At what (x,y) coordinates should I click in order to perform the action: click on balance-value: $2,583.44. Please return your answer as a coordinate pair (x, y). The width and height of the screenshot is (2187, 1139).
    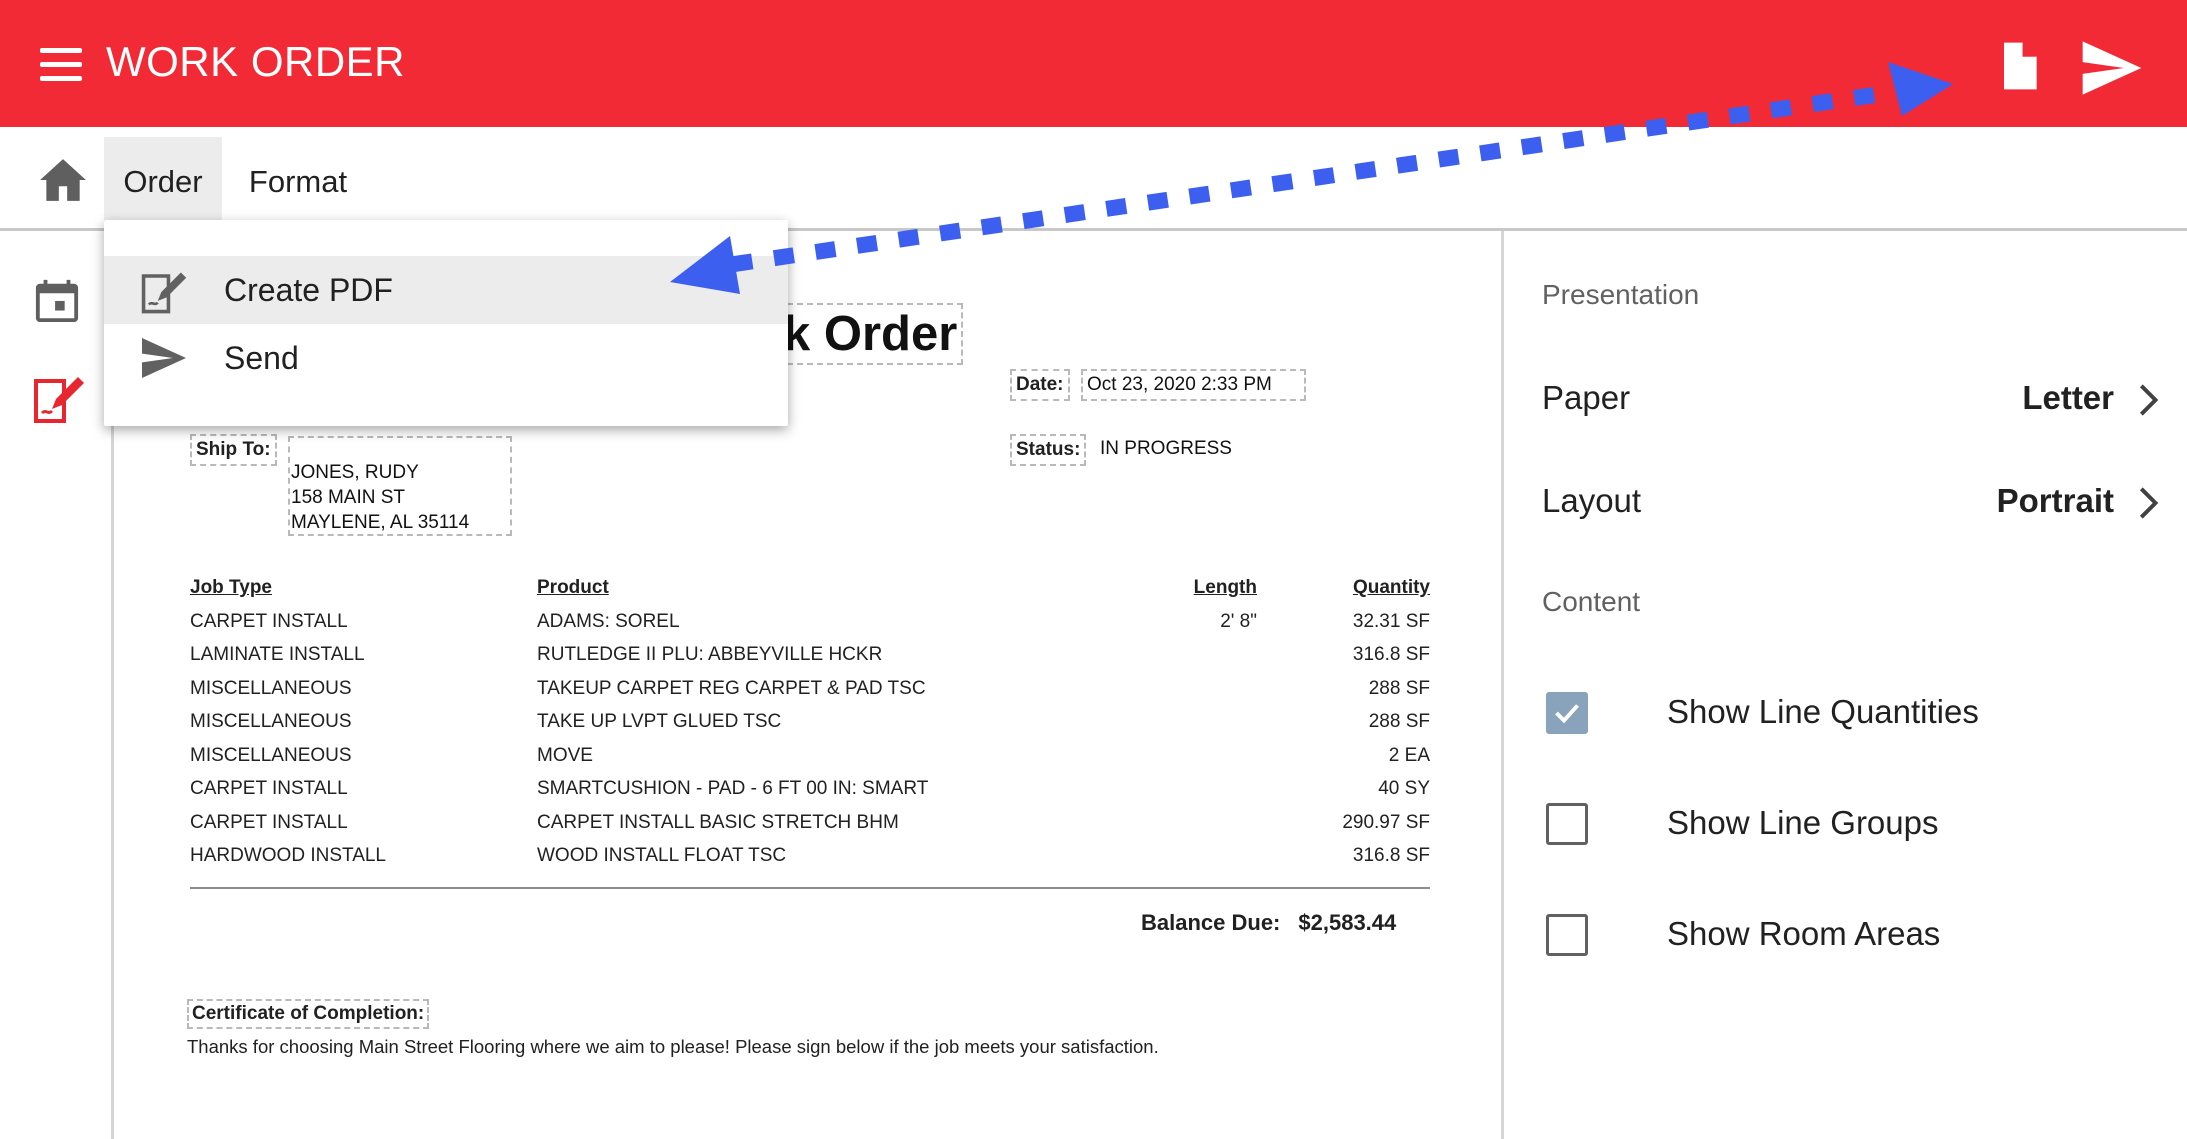
    Looking at the image, I should click on (1347, 922).